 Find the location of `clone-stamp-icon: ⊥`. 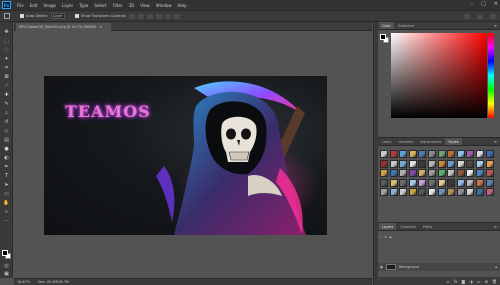

clone-stamp-icon: ⊥ is located at coordinates (6, 112).